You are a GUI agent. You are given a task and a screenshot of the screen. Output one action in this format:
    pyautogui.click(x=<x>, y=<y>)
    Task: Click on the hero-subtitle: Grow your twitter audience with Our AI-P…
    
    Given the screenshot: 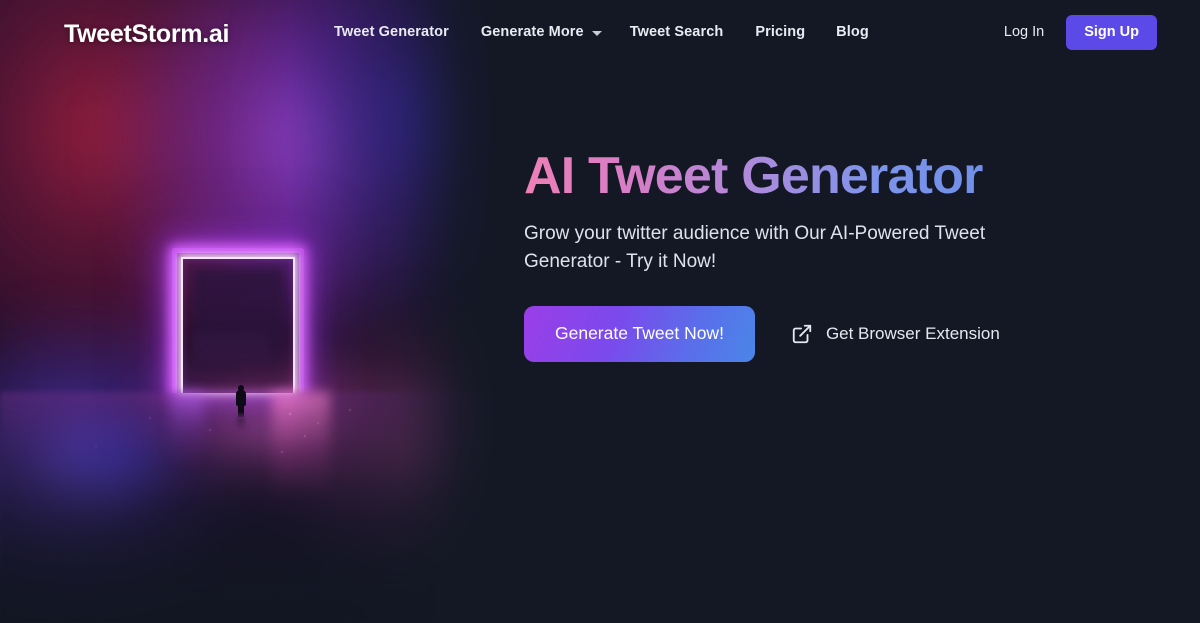 What is the action you would take?
    pyautogui.click(x=755, y=248)
    